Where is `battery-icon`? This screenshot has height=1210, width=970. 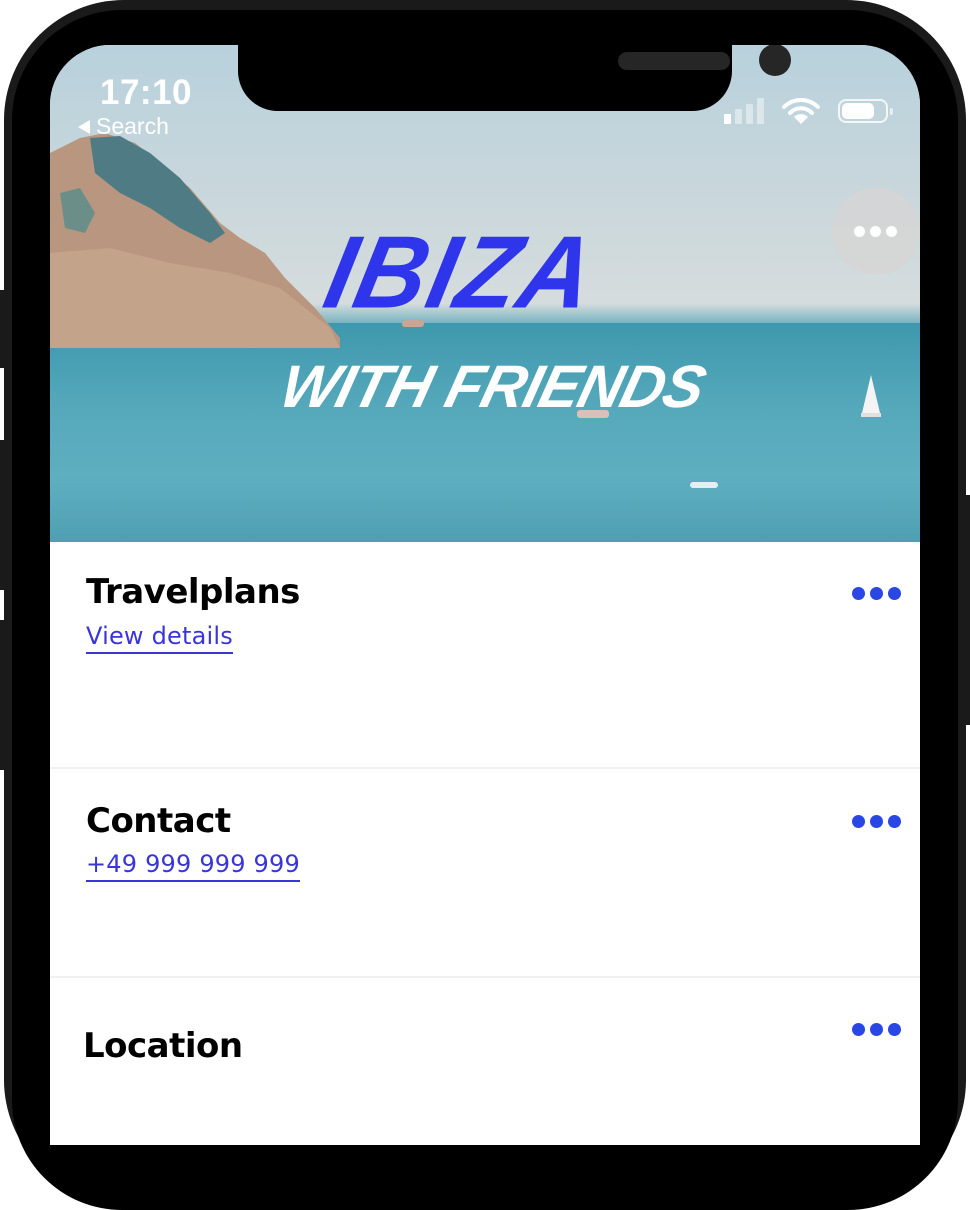 battery-icon is located at coordinates (865, 111).